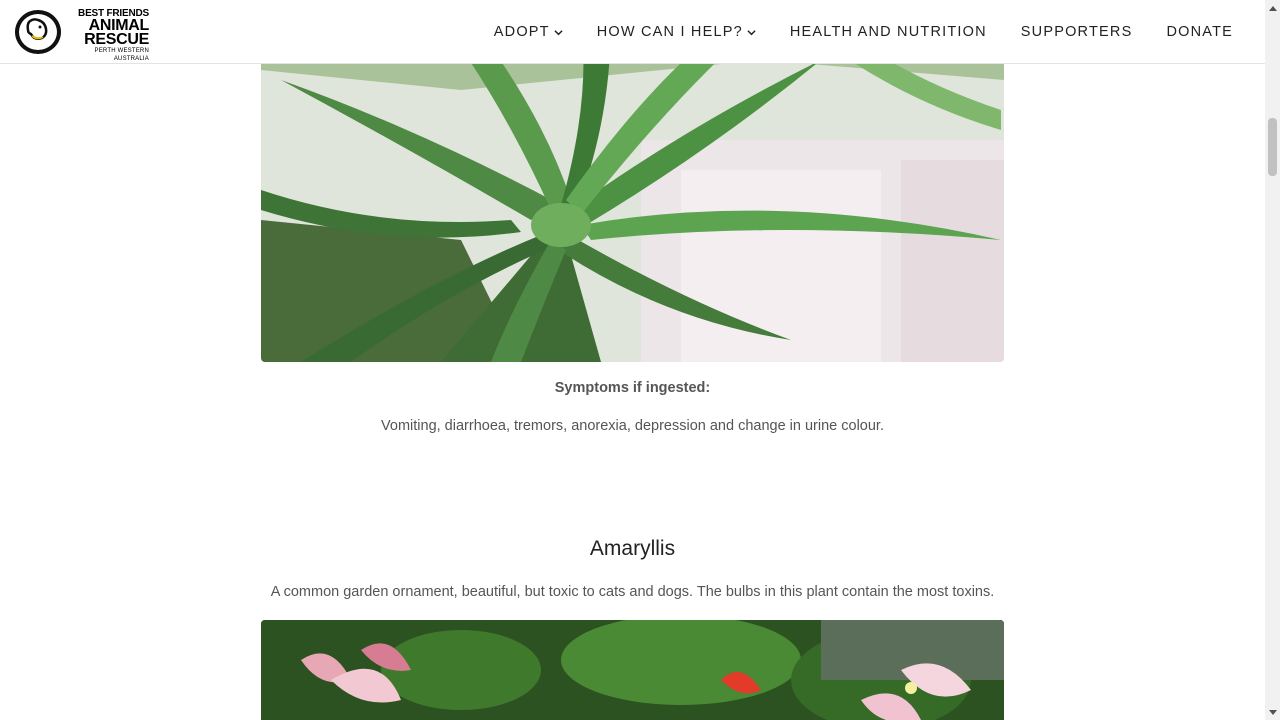 This screenshot has height=720, width=1280. I want to click on arrow-down-icon, so click(1272, 712).